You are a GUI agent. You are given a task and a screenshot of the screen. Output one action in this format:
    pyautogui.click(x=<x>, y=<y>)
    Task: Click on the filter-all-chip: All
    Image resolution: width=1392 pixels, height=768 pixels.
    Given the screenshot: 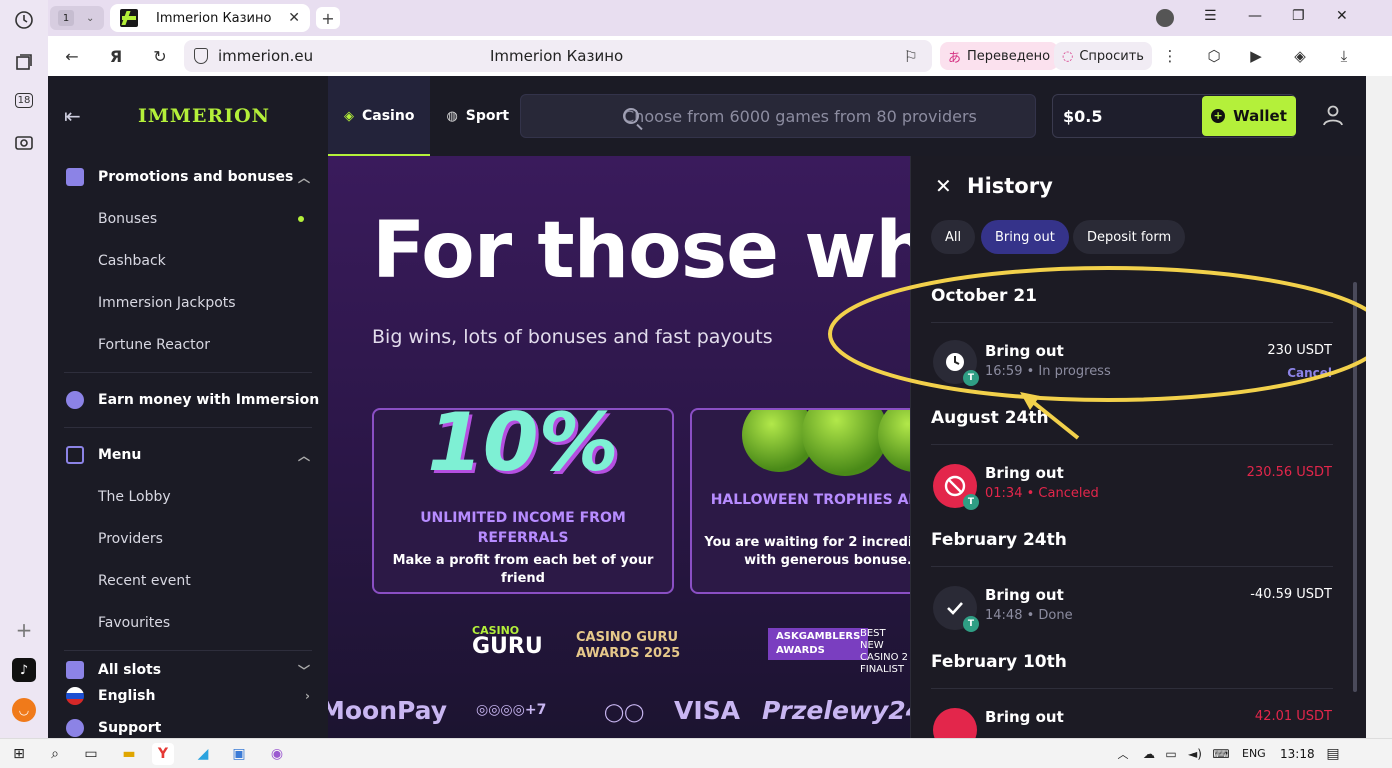 What is the action you would take?
    pyautogui.click(x=953, y=237)
    